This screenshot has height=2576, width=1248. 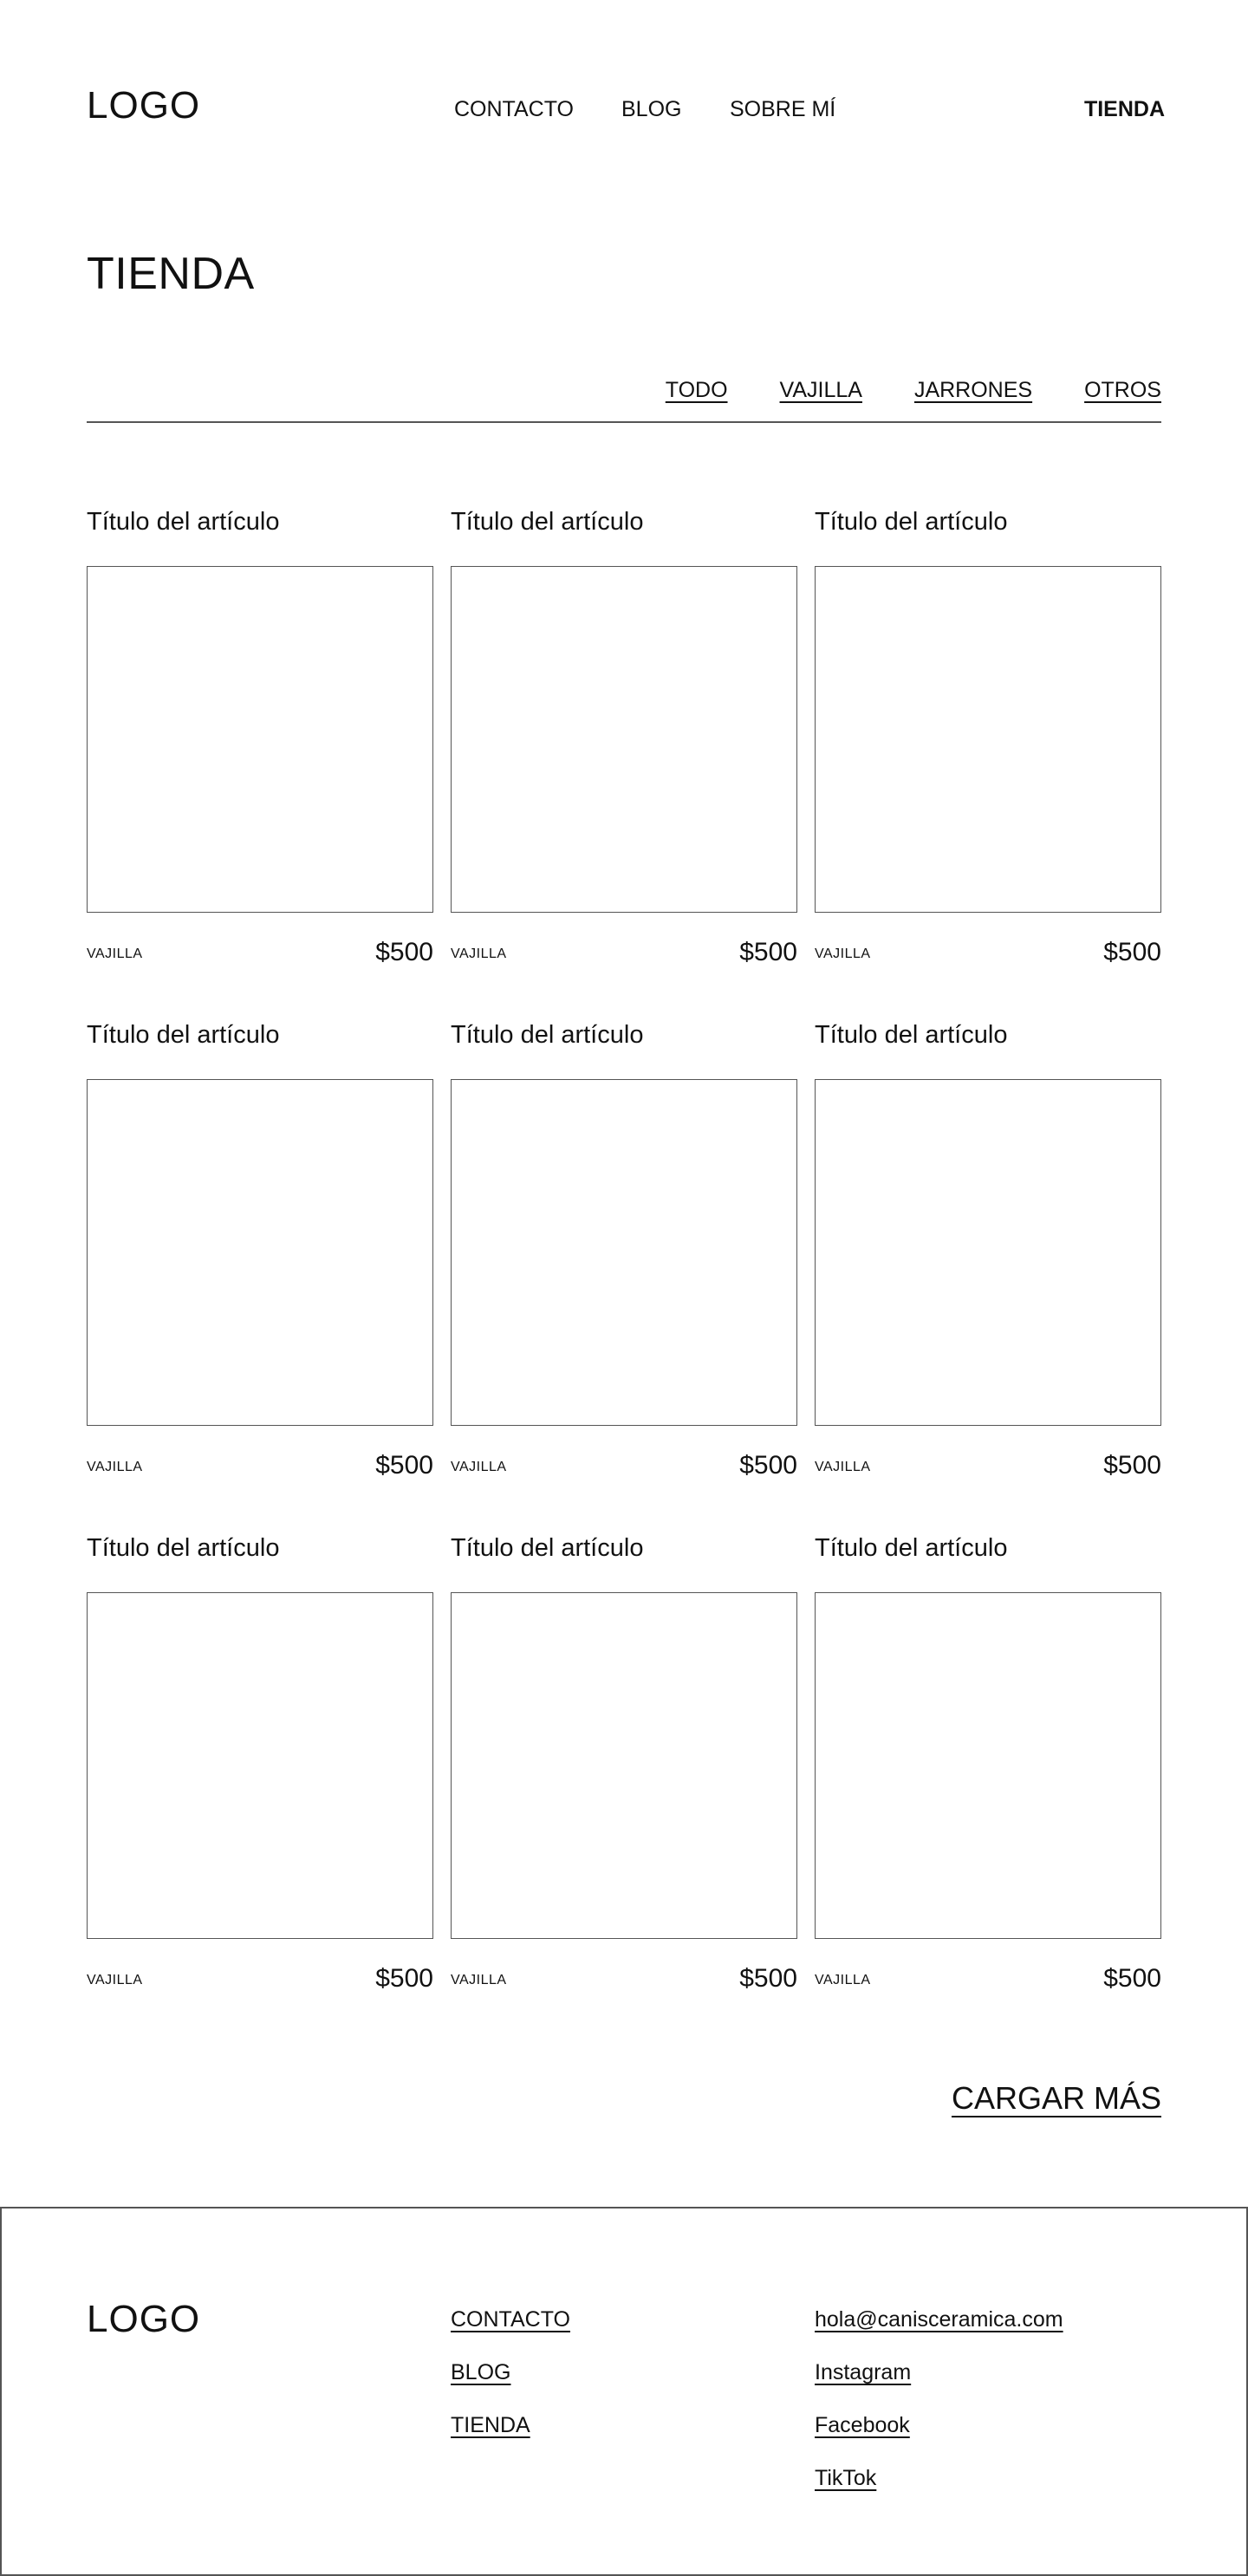 I want to click on footer-nav: CONTACTO BLOG TIENDA, so click(x=510, y=2372).